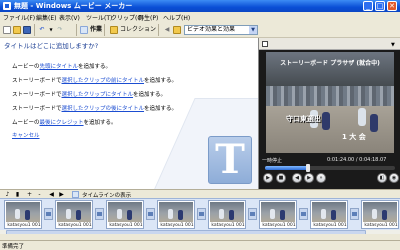 The width and height of the screenshot is (400, 250). What do you see at coordinates (96, 30) in the screenshot?
I see `tasks-button: 作業` at bounding box center [96, 30].